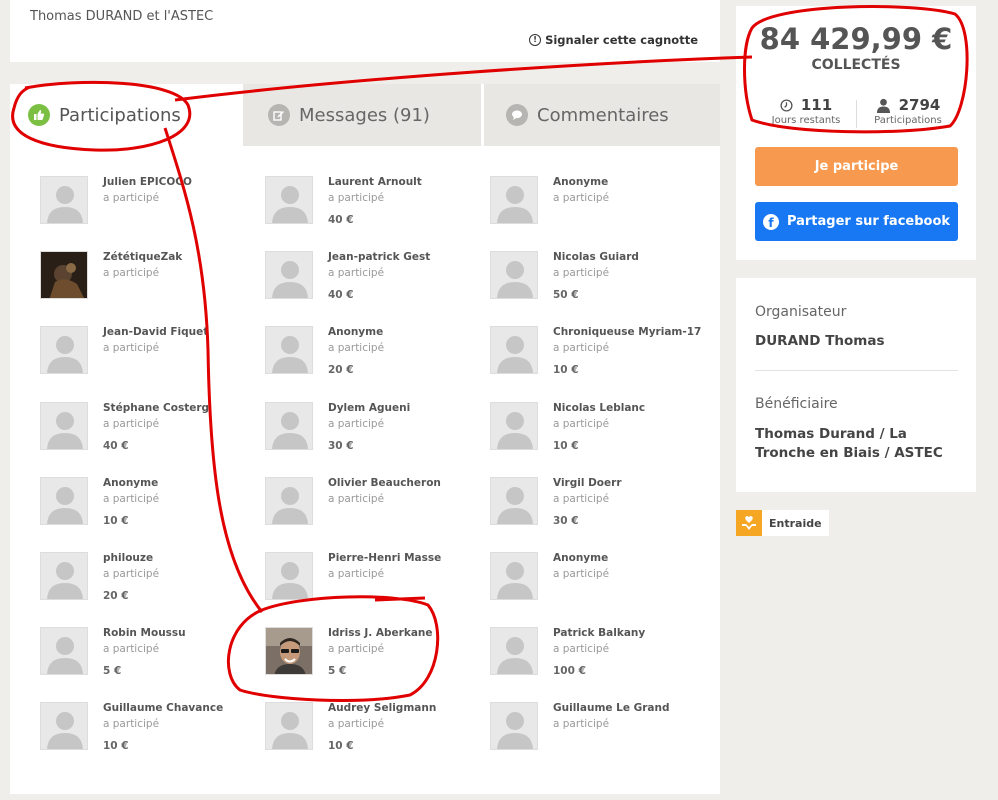 This screenshot has width=998, height=800. Describe the element at coordinates (749, 523) in the screenshot. I see `helping-hands-icon` at that location.